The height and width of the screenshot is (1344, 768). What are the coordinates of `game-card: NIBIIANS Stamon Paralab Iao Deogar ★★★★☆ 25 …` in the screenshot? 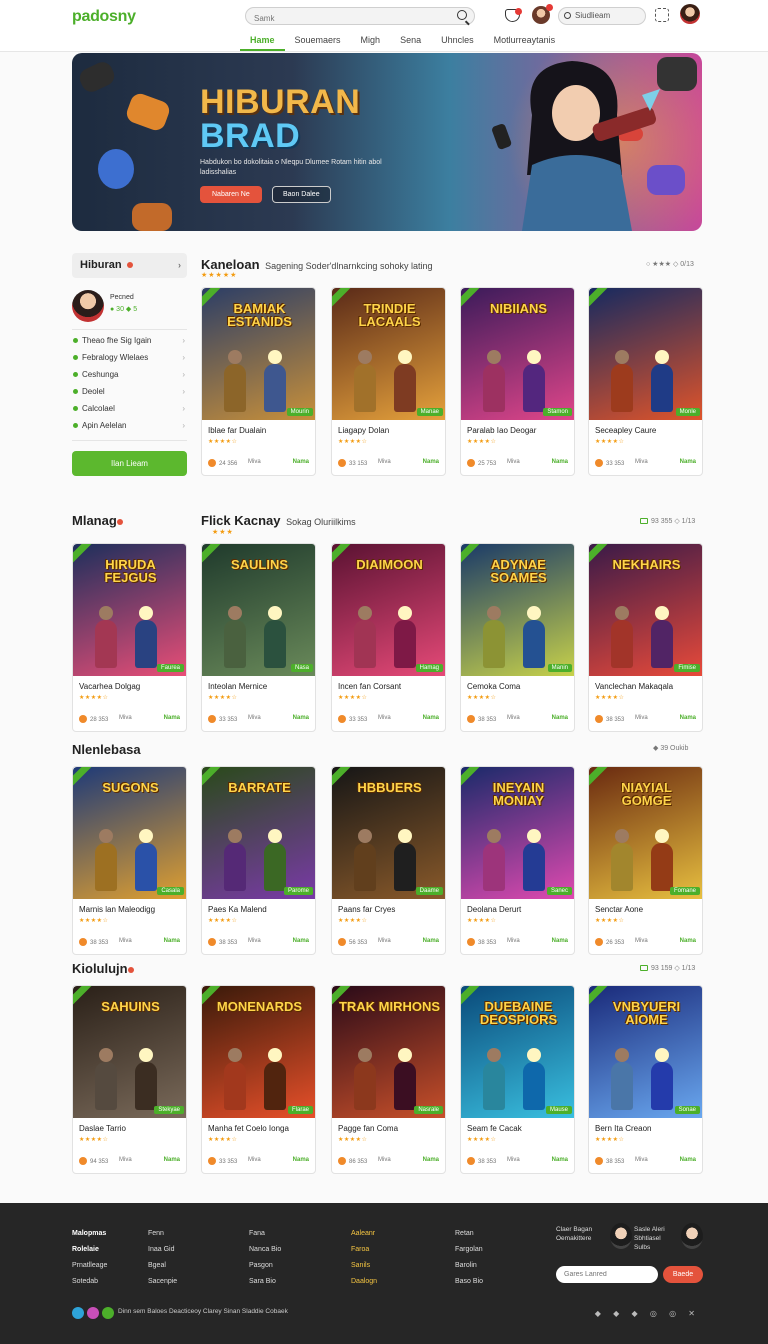 It's located at (517, 381).